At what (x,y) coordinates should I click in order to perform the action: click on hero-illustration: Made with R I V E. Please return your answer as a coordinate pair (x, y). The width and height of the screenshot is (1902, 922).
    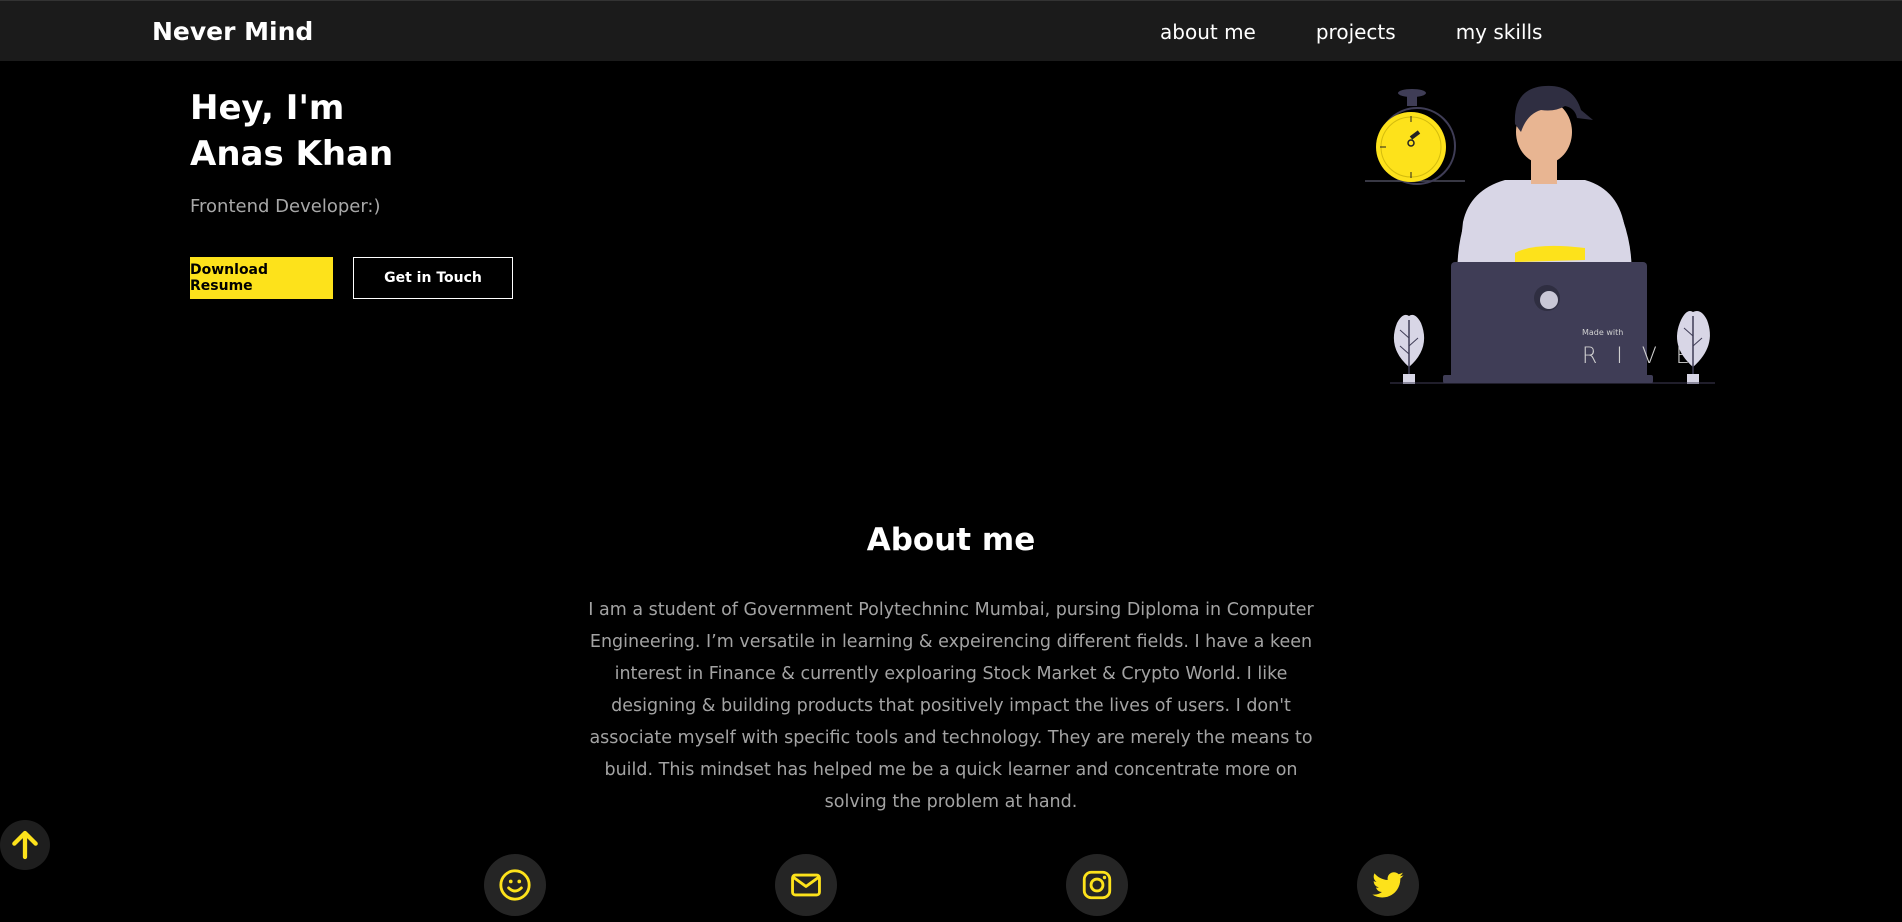
    Looking at the image, I should click on (1540, 235).